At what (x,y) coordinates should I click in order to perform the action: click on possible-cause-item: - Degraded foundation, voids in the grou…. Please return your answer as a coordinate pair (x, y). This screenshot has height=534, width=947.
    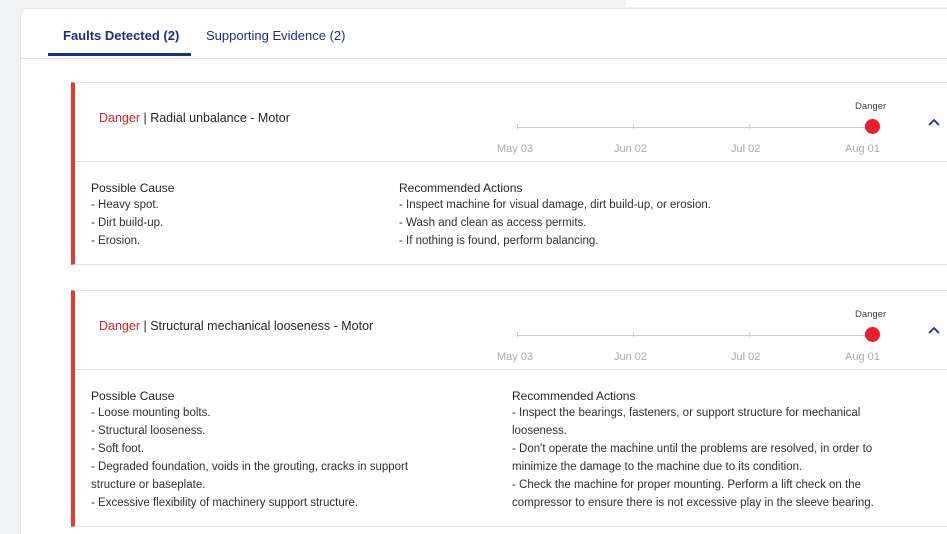
    Looking at the image, I should click on (250, 467).